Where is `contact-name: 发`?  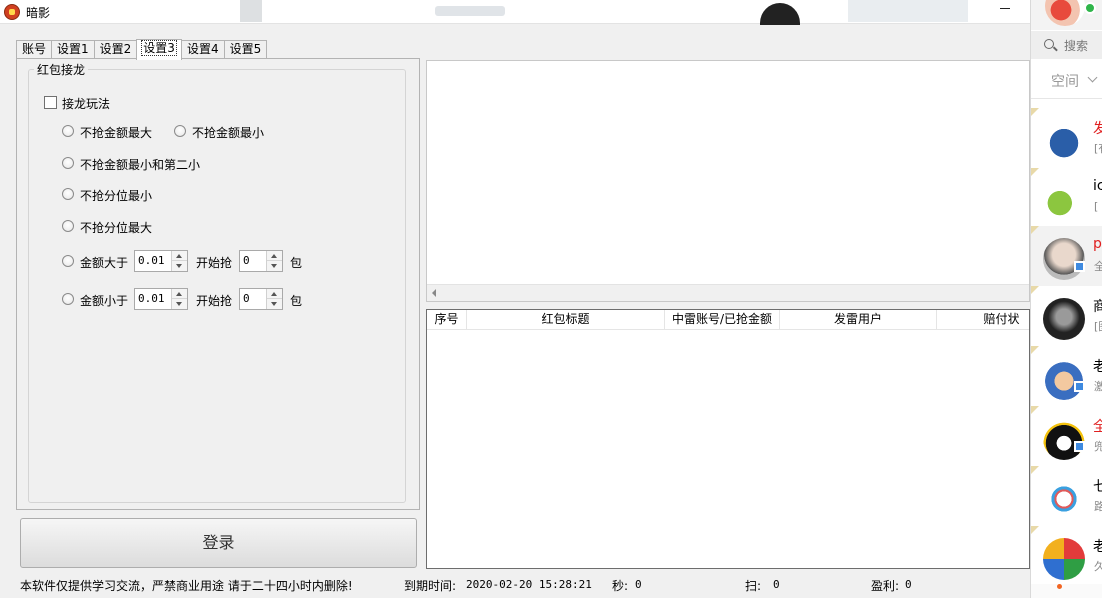 contact-name: 发 is located at coordinates (1097, 128).